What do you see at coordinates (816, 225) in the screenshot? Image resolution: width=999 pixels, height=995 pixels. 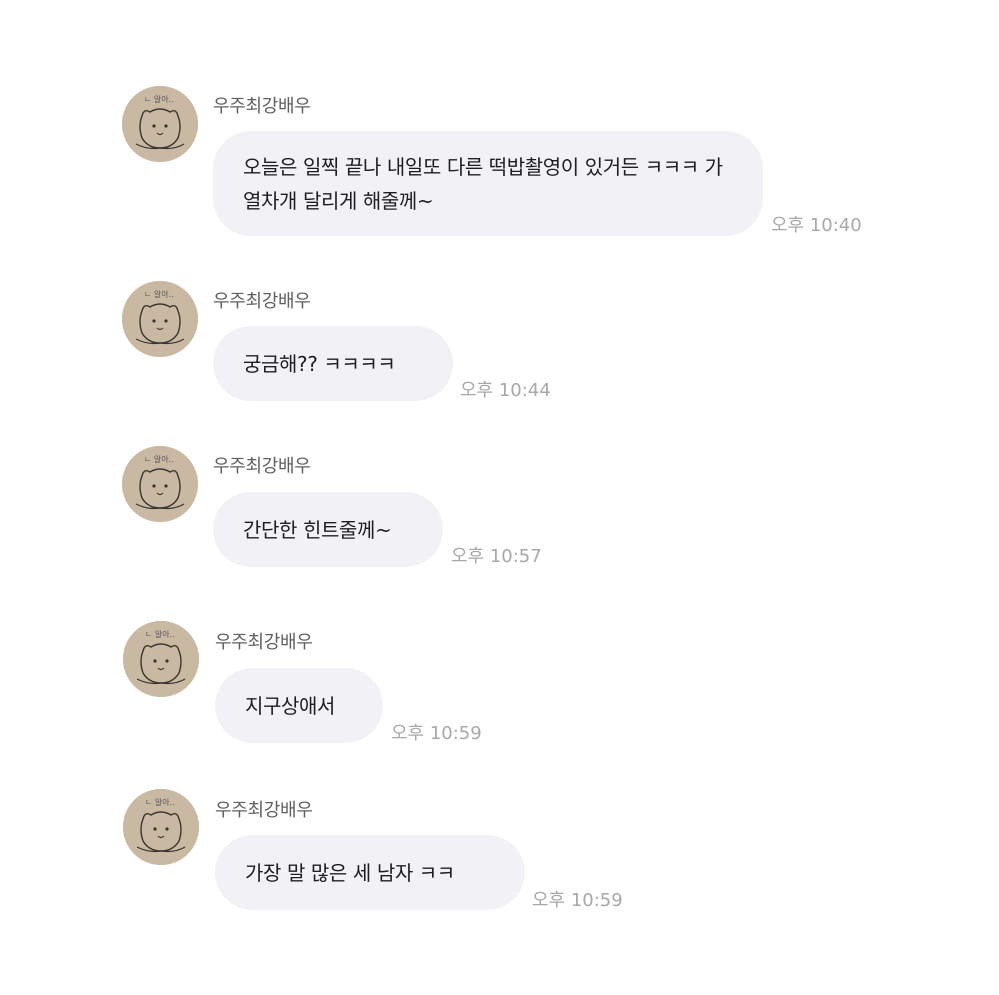 I see `message-time: 오후 10:40` at bounding box center [816, 225].